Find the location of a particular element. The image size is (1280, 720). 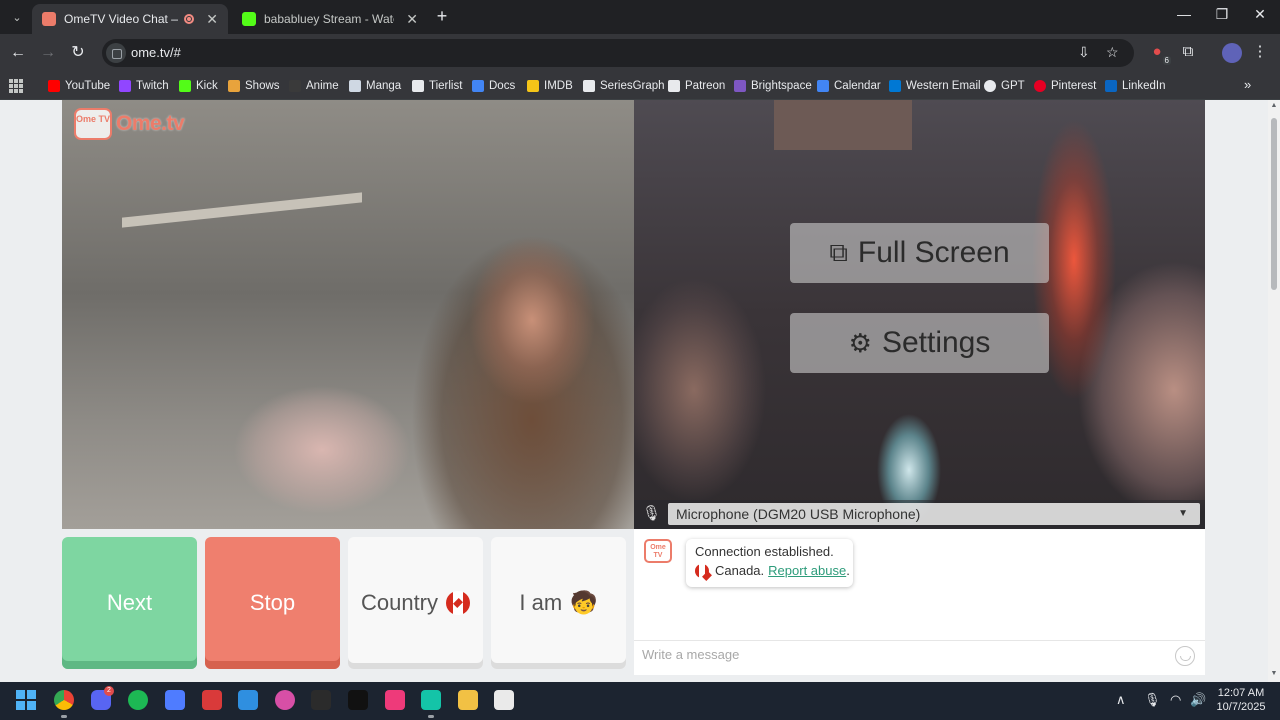

gear-icon: ⚙ is located at coordinates (860, 342).